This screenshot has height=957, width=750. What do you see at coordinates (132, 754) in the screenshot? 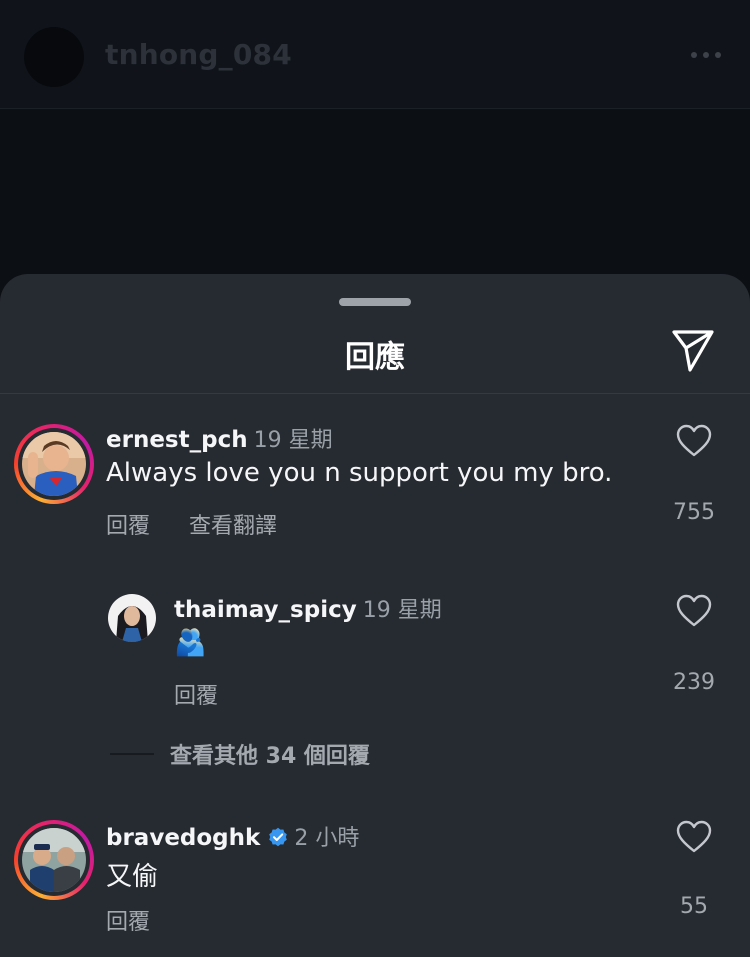
I see `thread-line` at bounding box center [132, 754].